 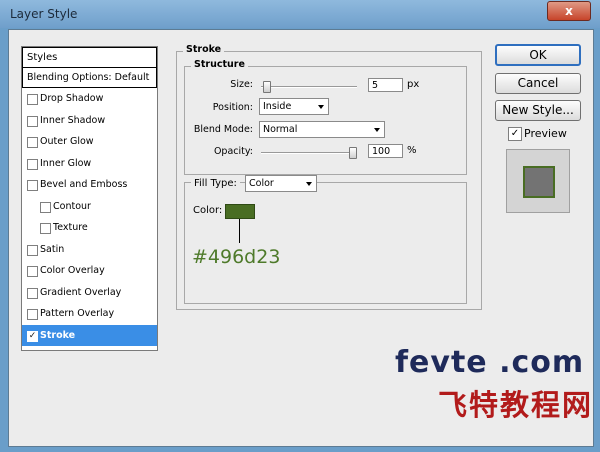 I want to click on ok-button-label: OK, so click(x=538, y=55).